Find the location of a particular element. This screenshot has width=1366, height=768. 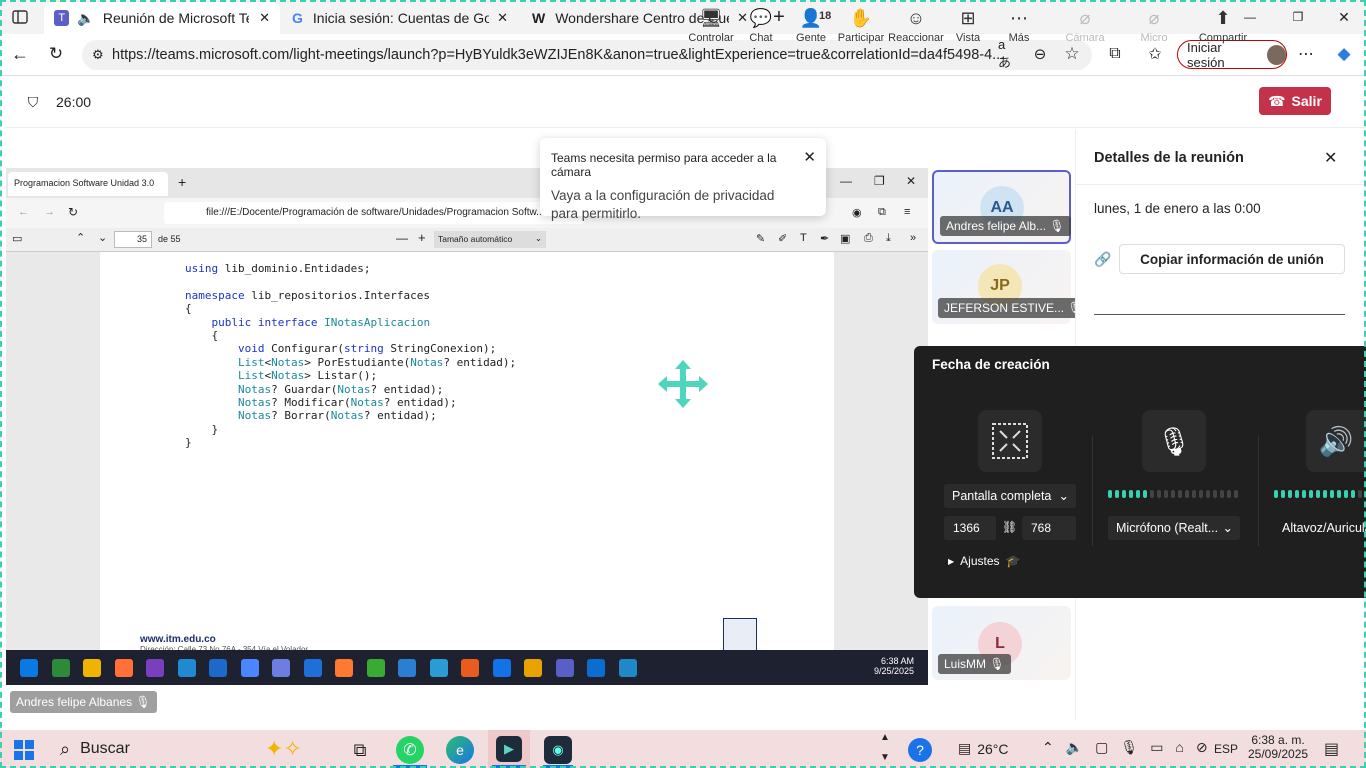

width-input: 1366 is located at coordinates (970, 528).